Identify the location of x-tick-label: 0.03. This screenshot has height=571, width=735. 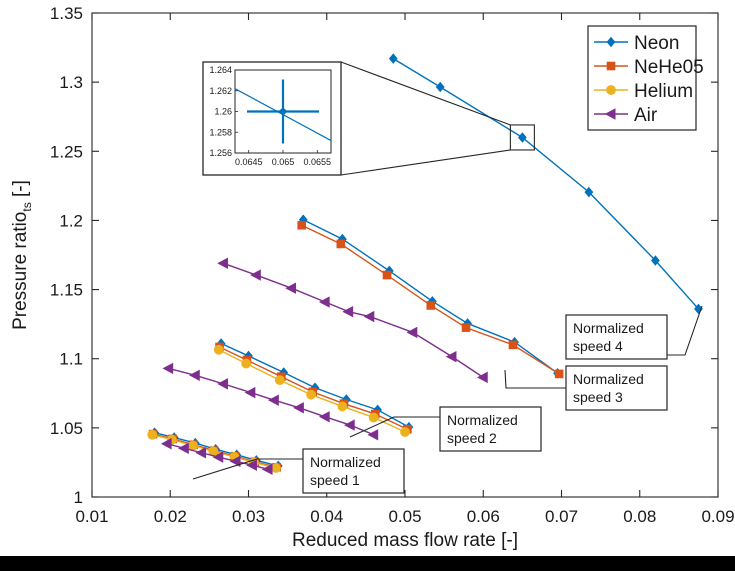
(248, 516).